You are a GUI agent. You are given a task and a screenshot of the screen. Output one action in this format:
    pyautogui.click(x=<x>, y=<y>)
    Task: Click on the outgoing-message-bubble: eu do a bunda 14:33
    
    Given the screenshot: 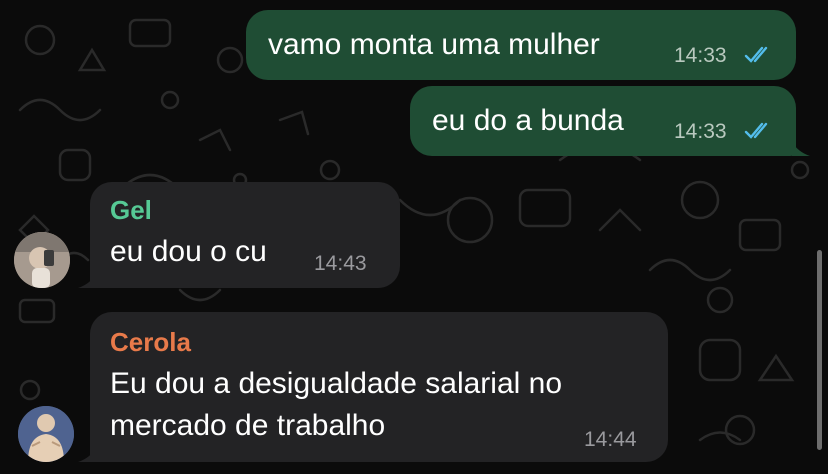 What is the action you would take?
    pyautogui.click(x=603, y=121)
    